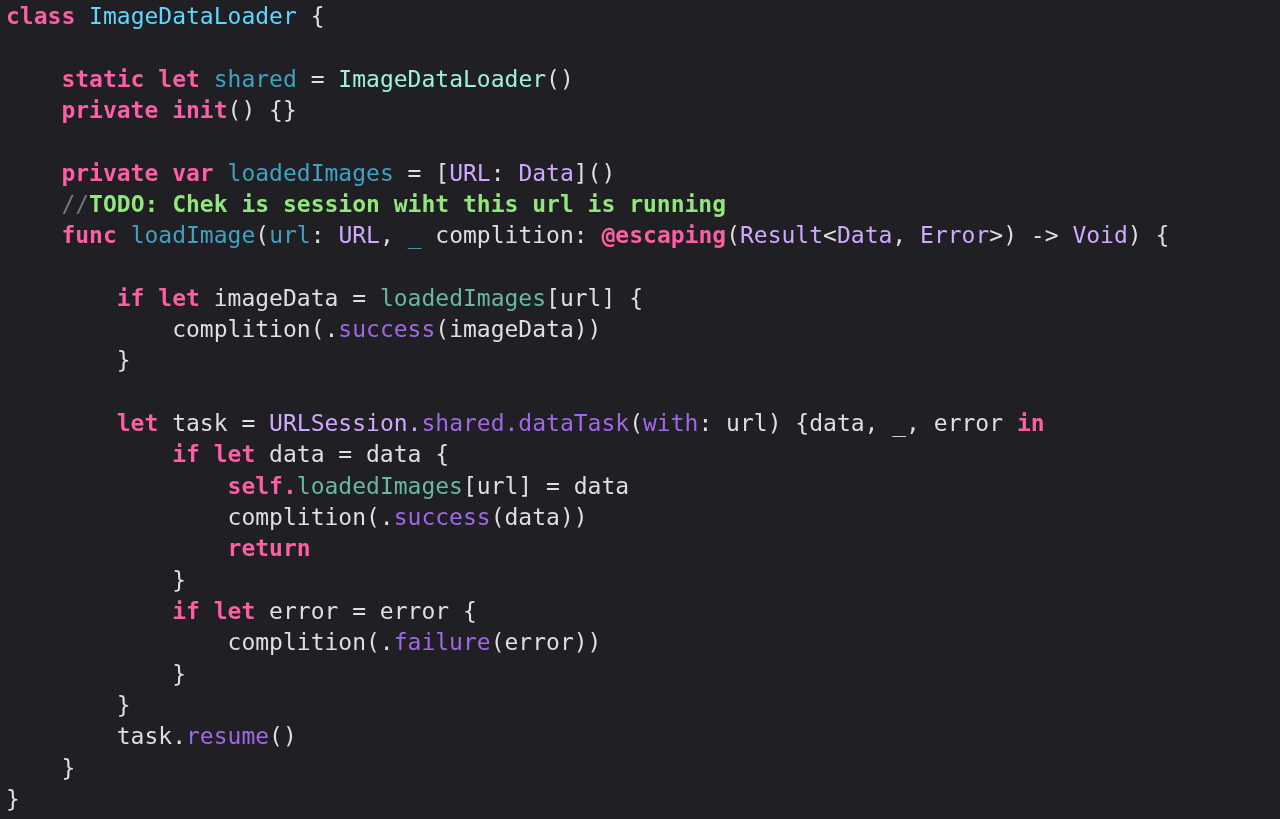  I want to click on code-line: //TODO: Chek is session wiht this url is running, so click(393, 204).